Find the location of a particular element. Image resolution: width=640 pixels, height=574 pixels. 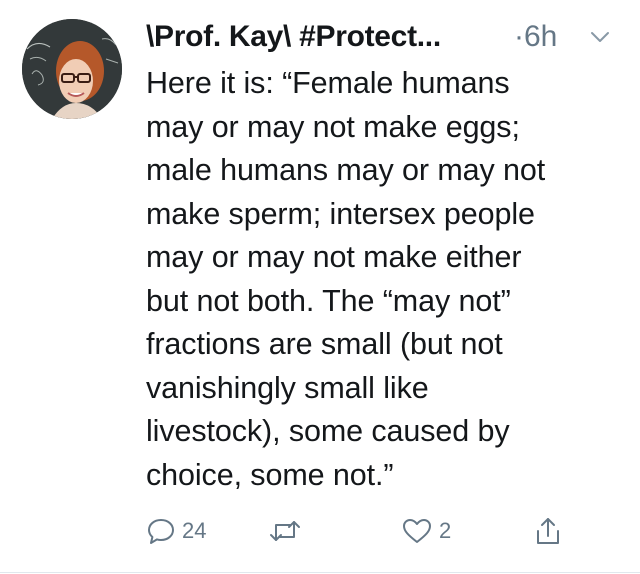

share-button is located at coordinates (548, 531).